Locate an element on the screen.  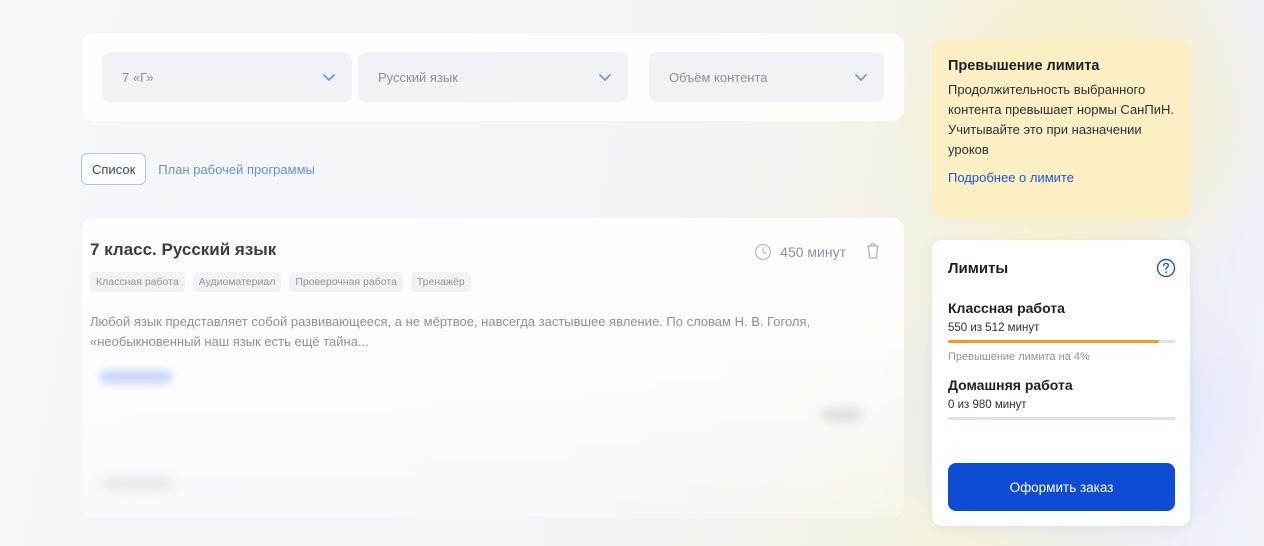
classwork-progress-fill is located at coordinates (1054, 341).